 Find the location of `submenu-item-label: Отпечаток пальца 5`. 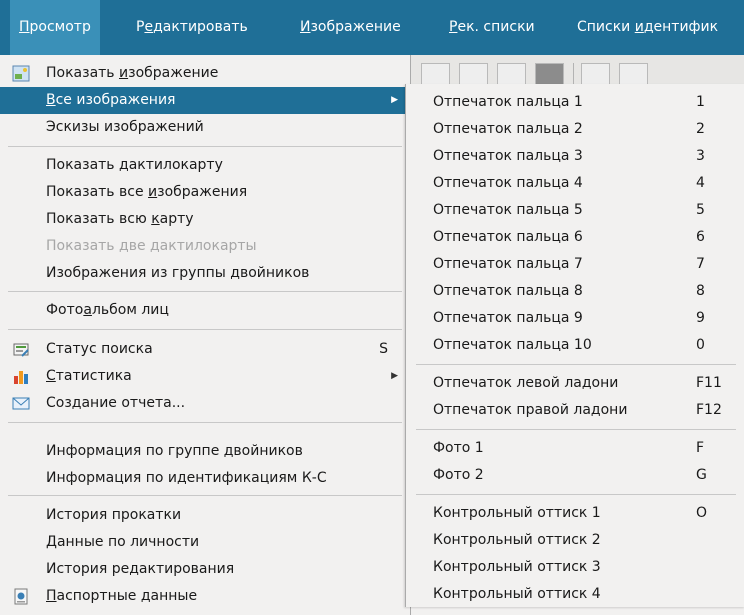

submenu-item-label: Отпечаток пальца 5 is located at coordinates (508, 210).